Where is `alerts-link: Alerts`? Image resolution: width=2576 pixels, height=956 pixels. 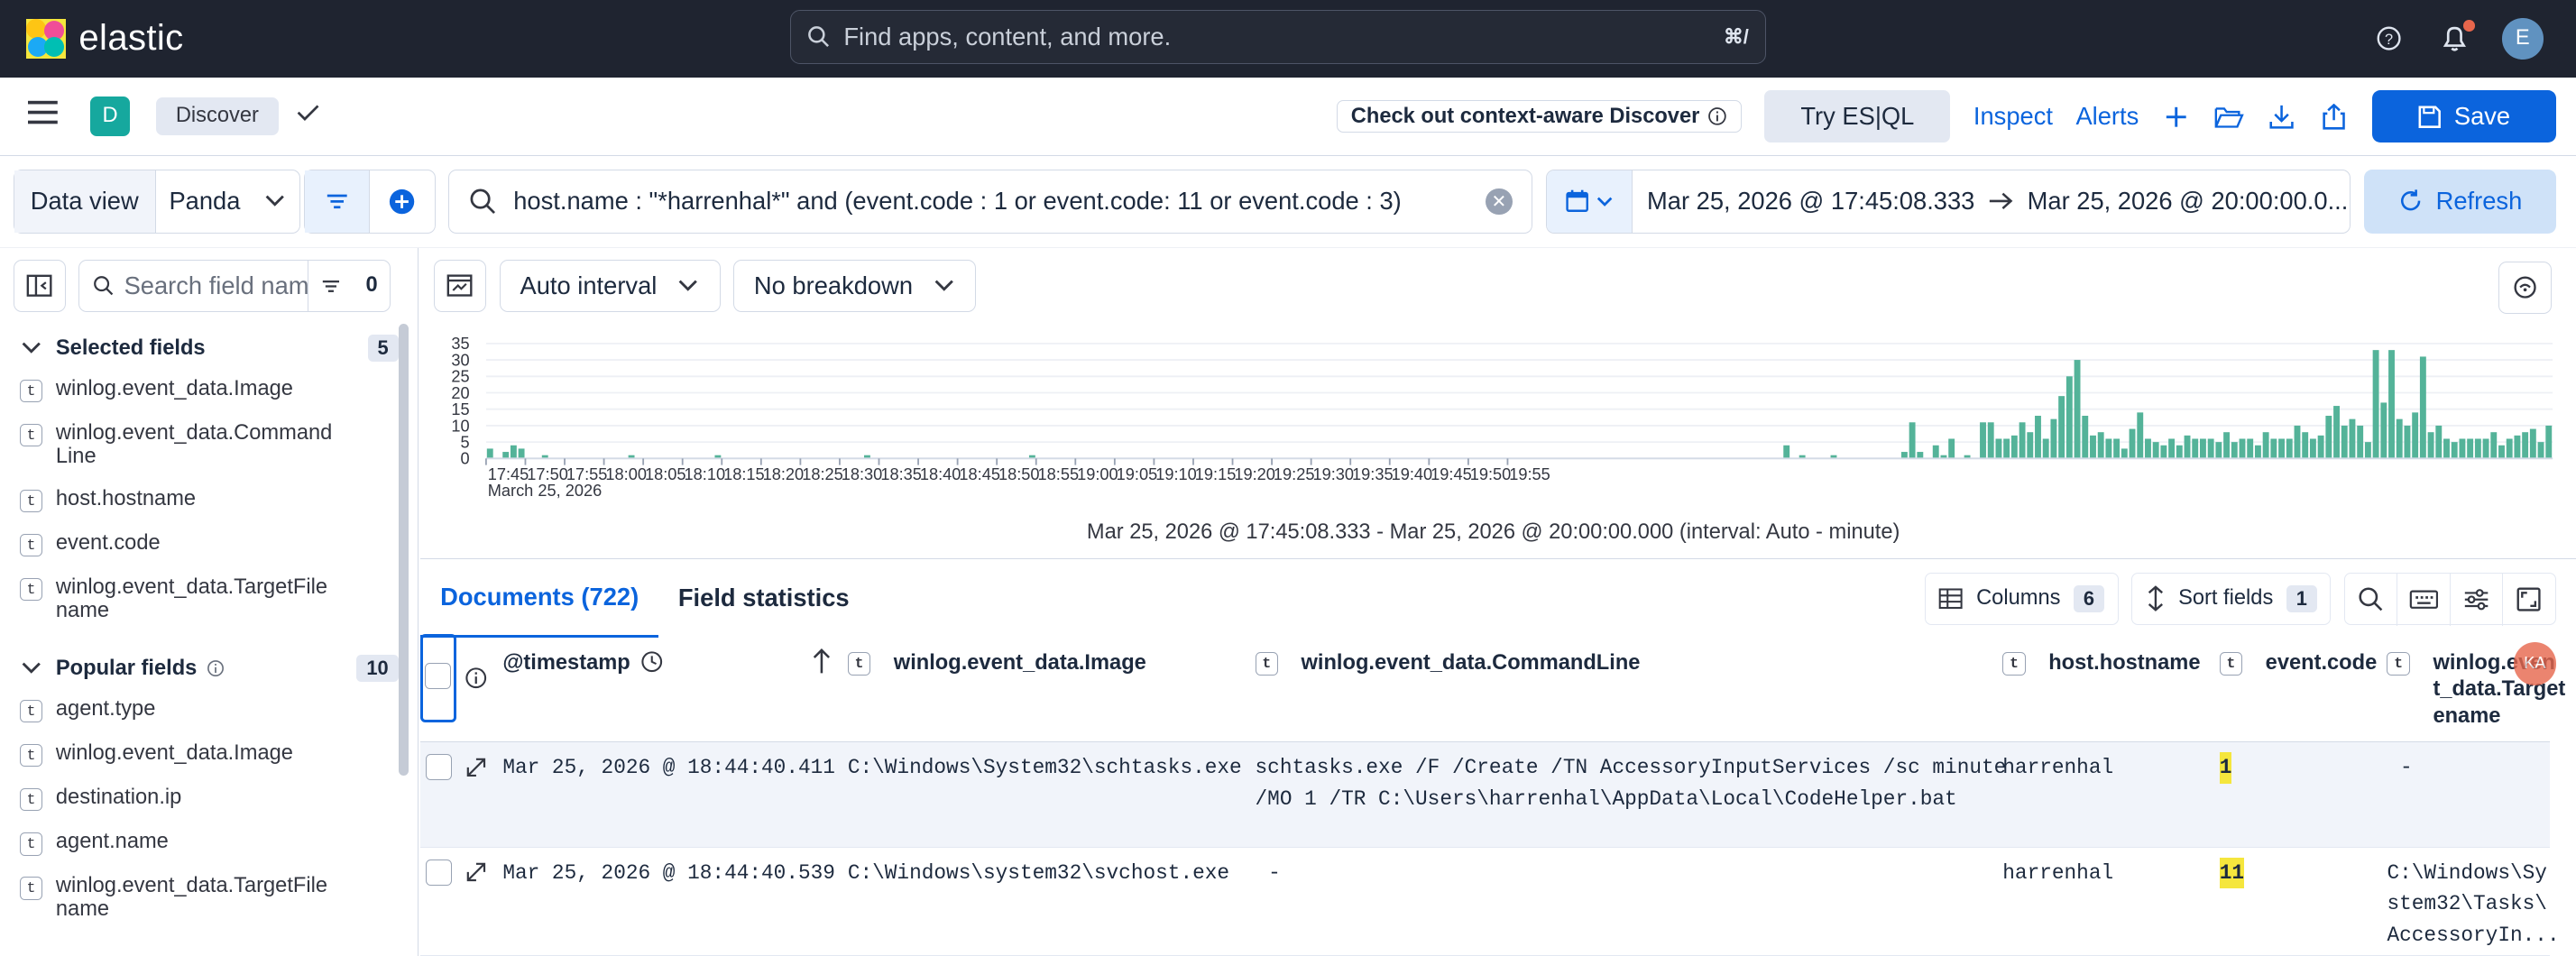 alerts-link: Alerts is located at coordinates (2107, 116).